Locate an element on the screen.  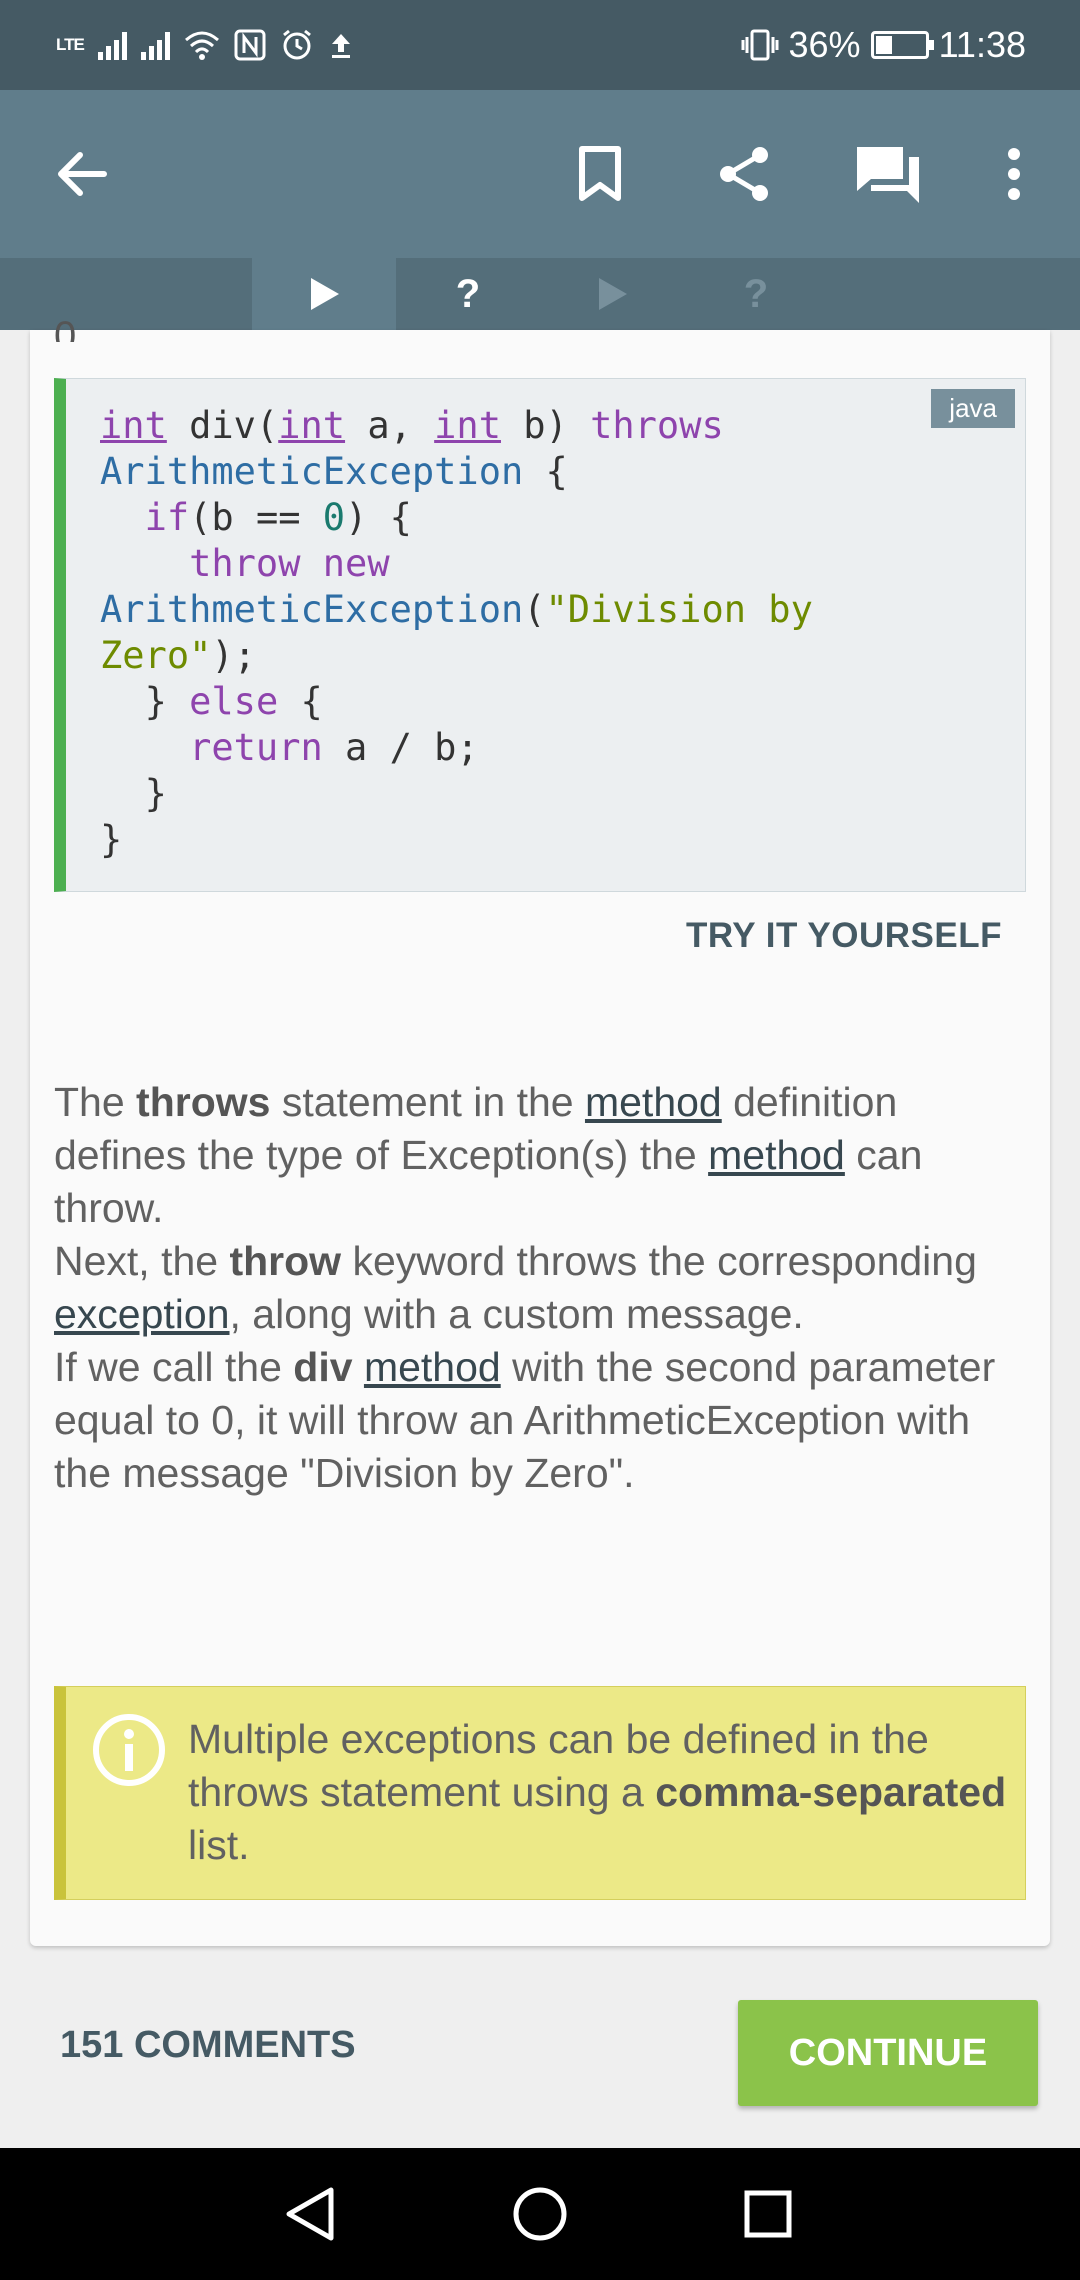
tab-quiz-2: ? is located at coordinates (756, 294).